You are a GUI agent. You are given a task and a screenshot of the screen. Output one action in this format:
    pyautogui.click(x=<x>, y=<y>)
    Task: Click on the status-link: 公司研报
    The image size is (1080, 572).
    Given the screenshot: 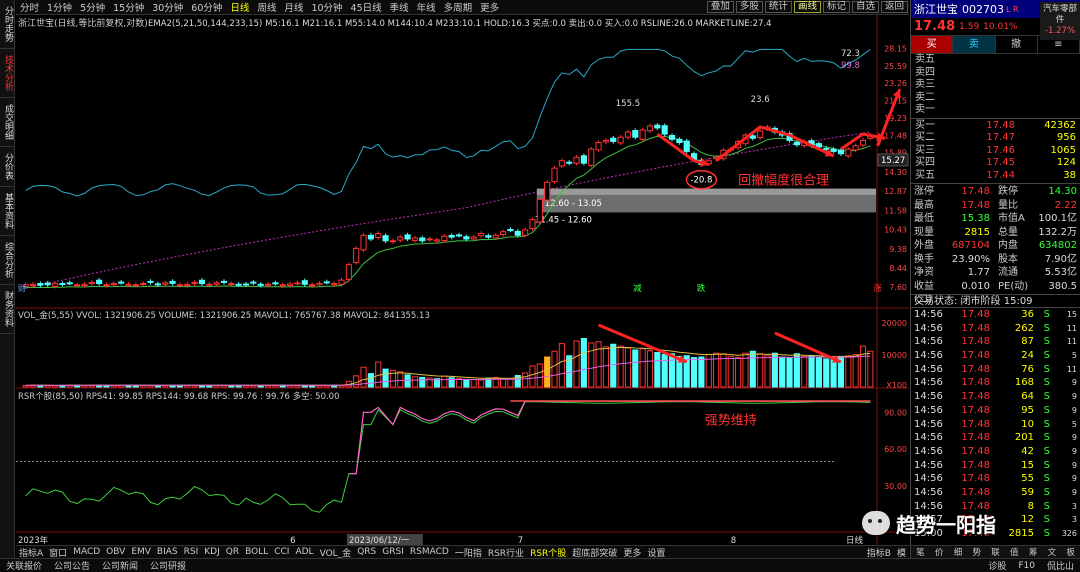 What is the action you would take?
    pyautogui.click(x=168, y=565)
    